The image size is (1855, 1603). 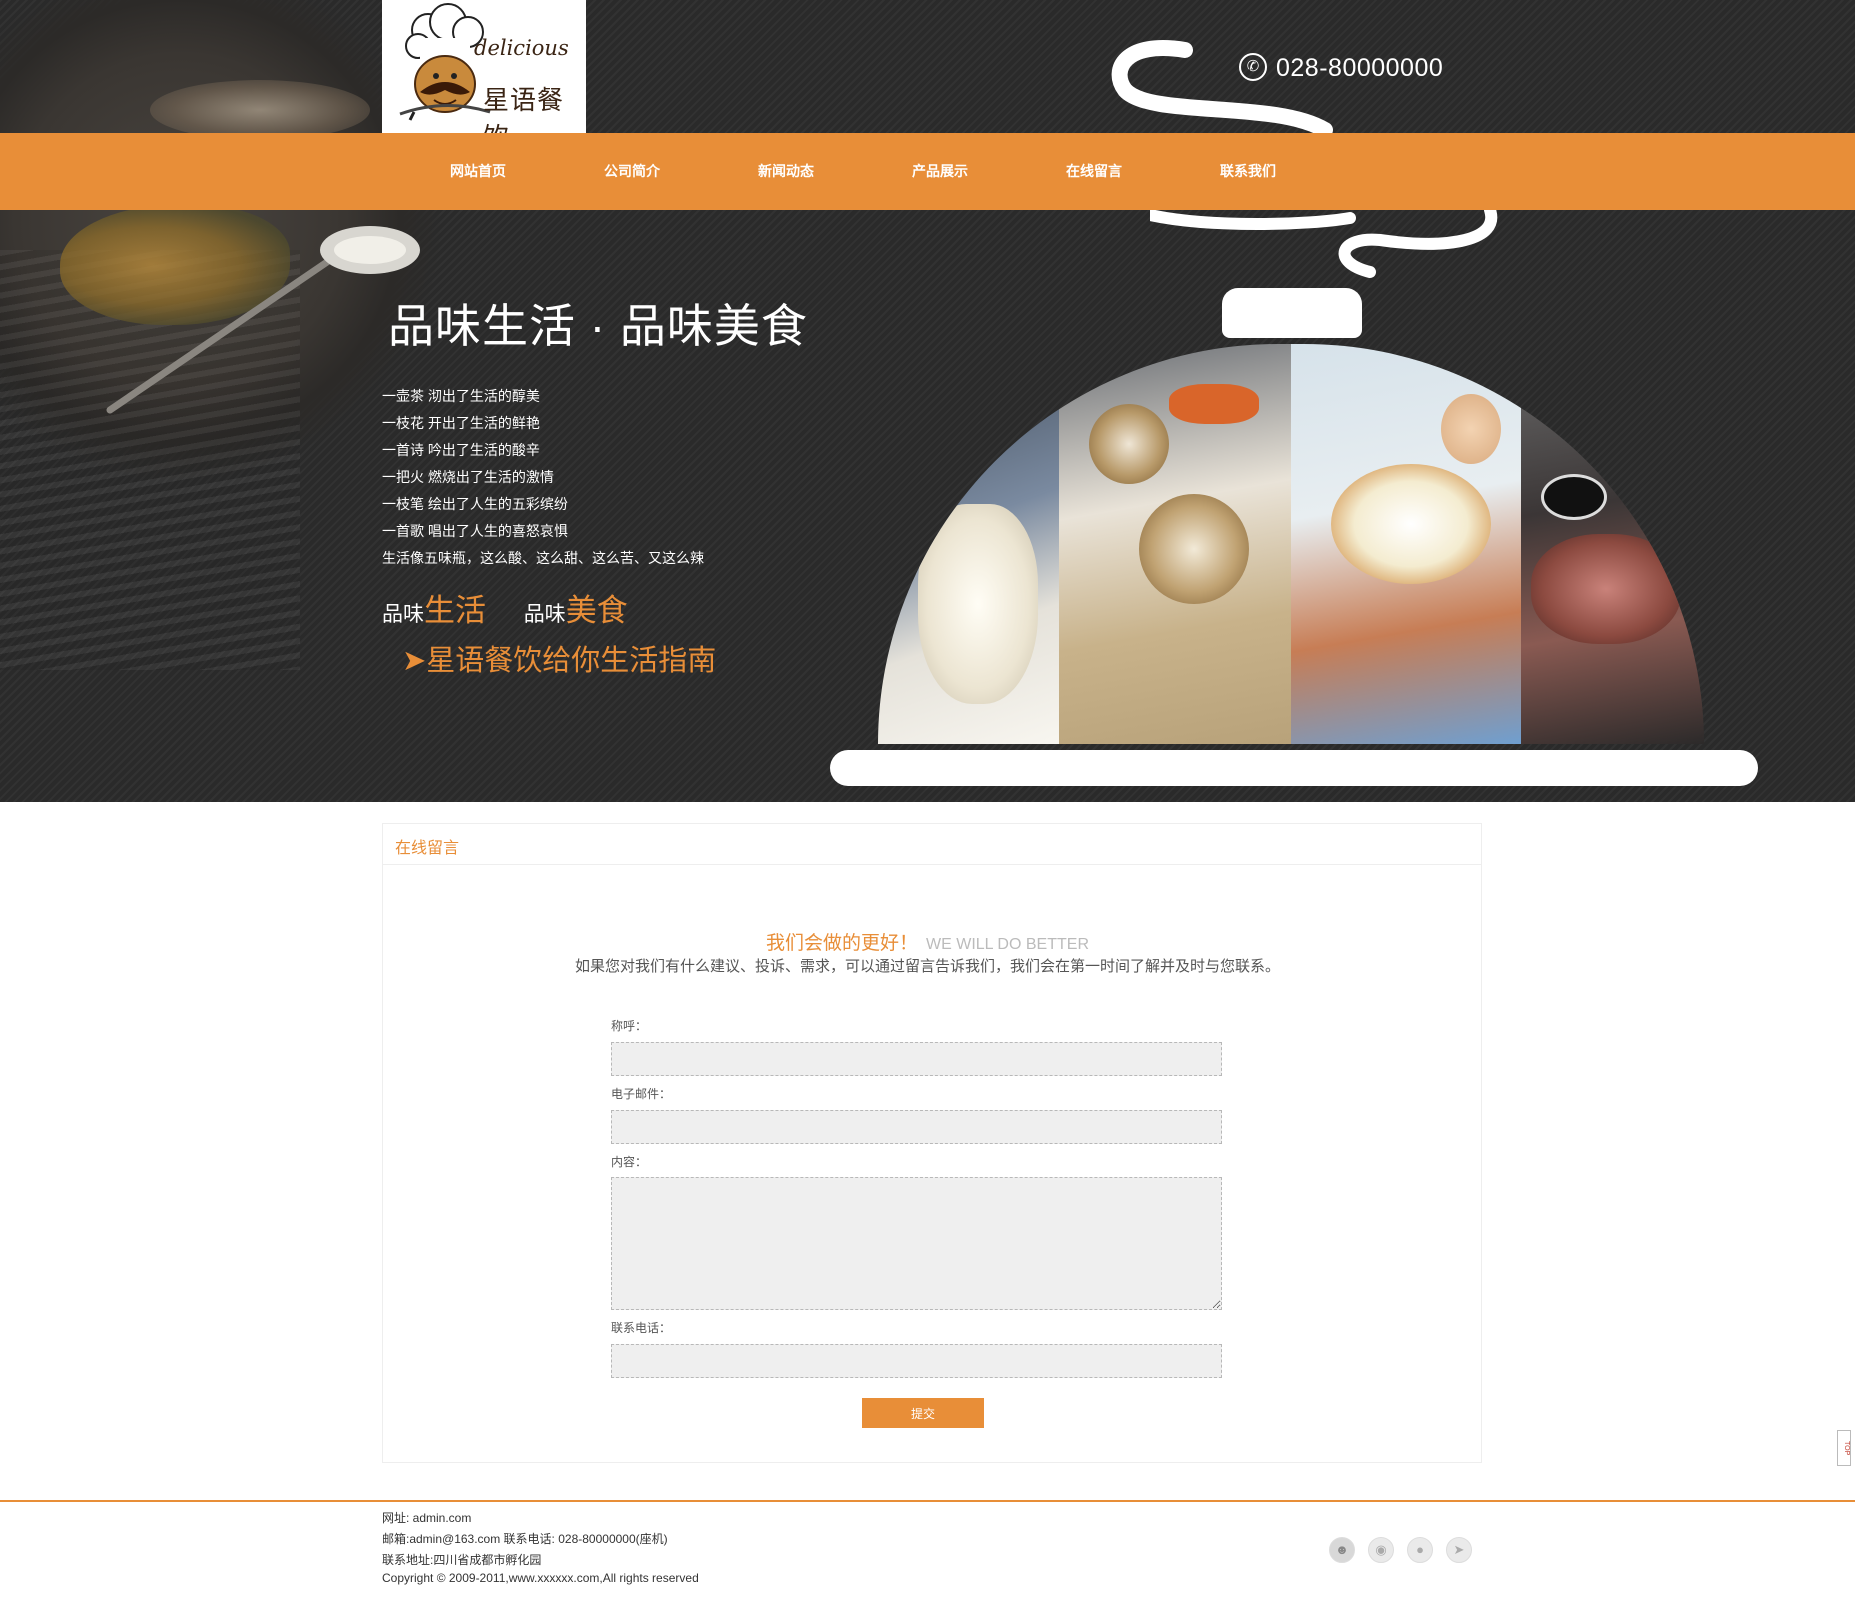 I want to click on share-icon: ➤, so click(x=1459, y=1550).